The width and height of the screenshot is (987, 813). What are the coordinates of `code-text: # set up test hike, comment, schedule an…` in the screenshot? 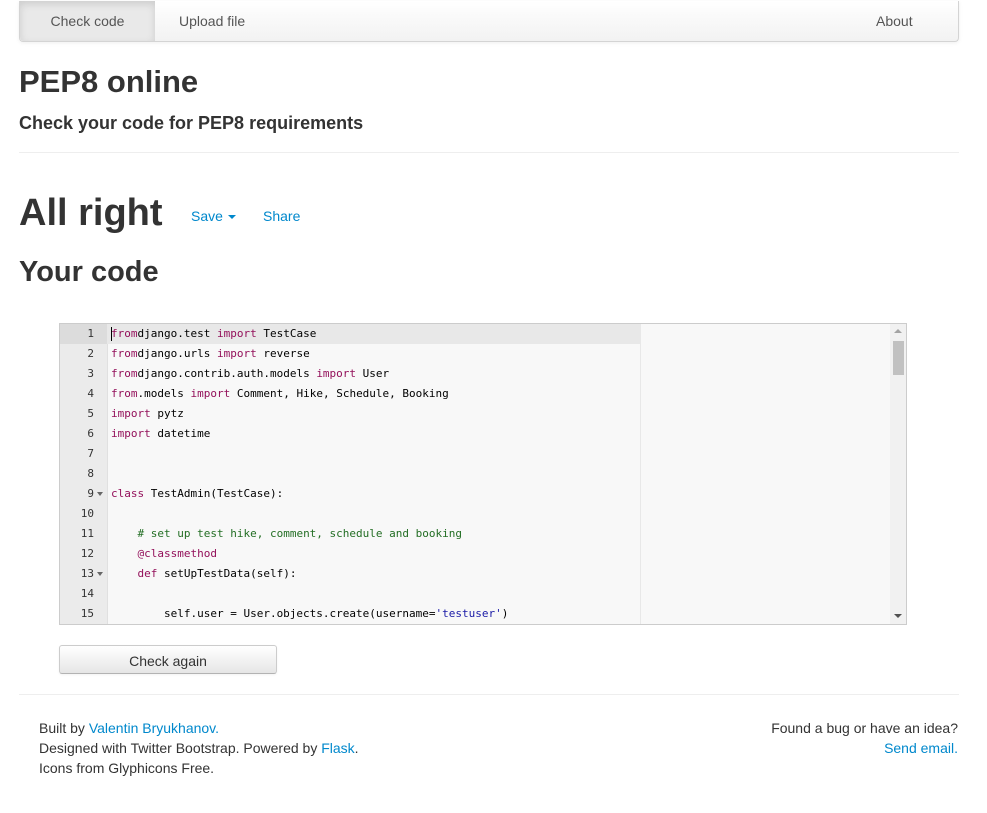 It's located at (287, 534).